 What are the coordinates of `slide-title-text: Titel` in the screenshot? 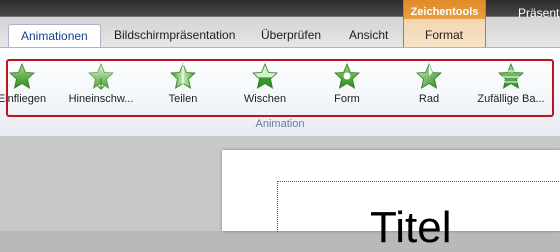 It's located at (411, 227).